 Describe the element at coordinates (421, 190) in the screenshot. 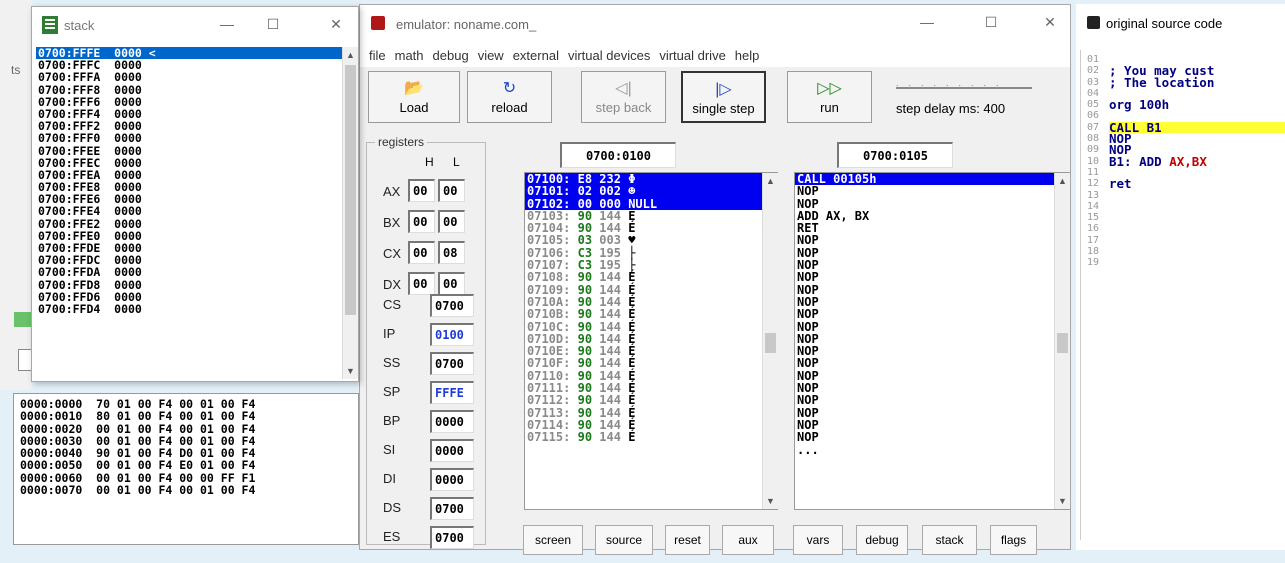

I see `register-ax-h: 00` at that location.